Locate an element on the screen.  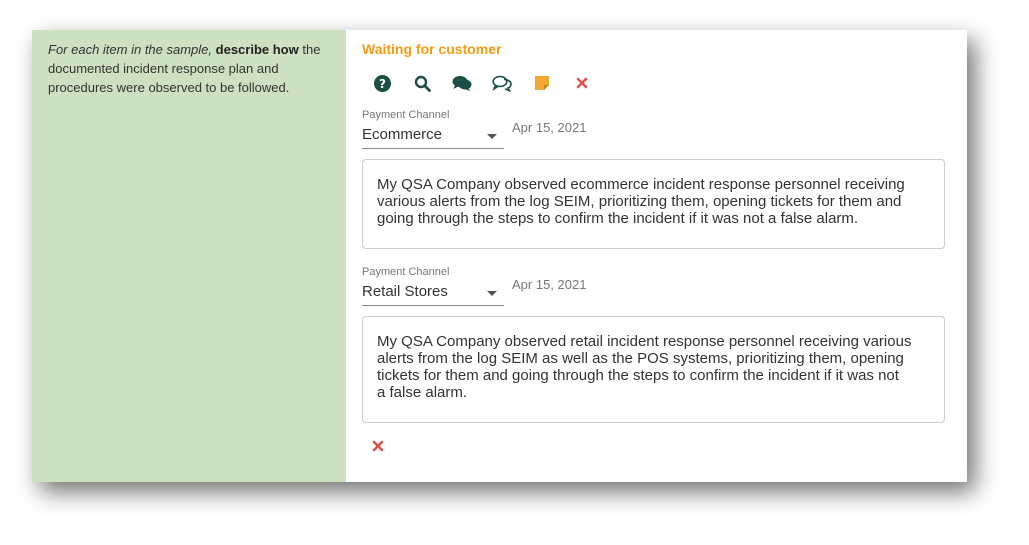
close-icon is located at coordinates (582, 83).